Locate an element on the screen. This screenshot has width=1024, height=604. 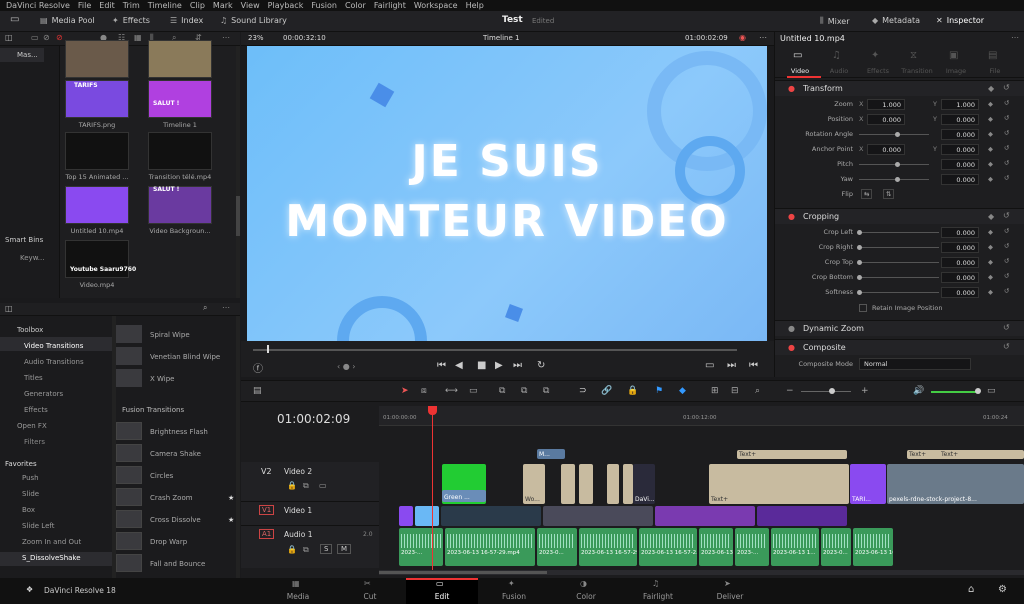
stop-icon: ■ is located at coordinates (481, 365).